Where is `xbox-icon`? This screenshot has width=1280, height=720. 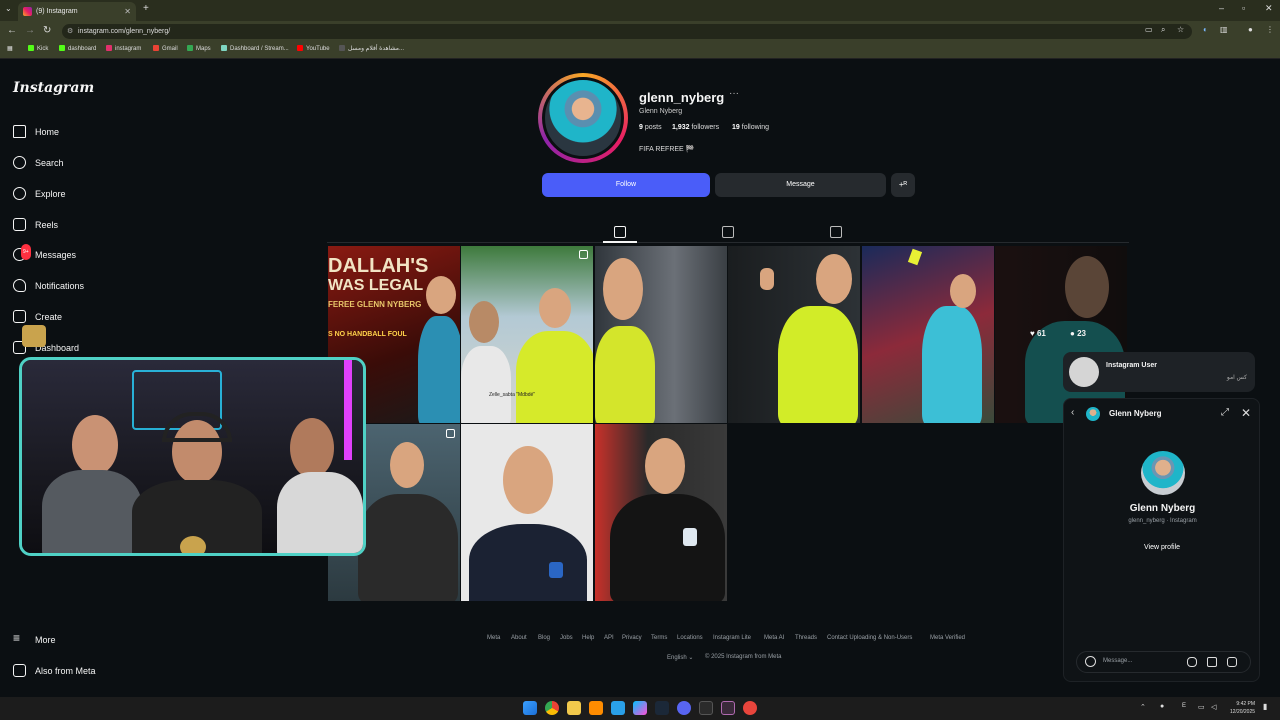
xbox-icon is located at coordinates (706, 708).